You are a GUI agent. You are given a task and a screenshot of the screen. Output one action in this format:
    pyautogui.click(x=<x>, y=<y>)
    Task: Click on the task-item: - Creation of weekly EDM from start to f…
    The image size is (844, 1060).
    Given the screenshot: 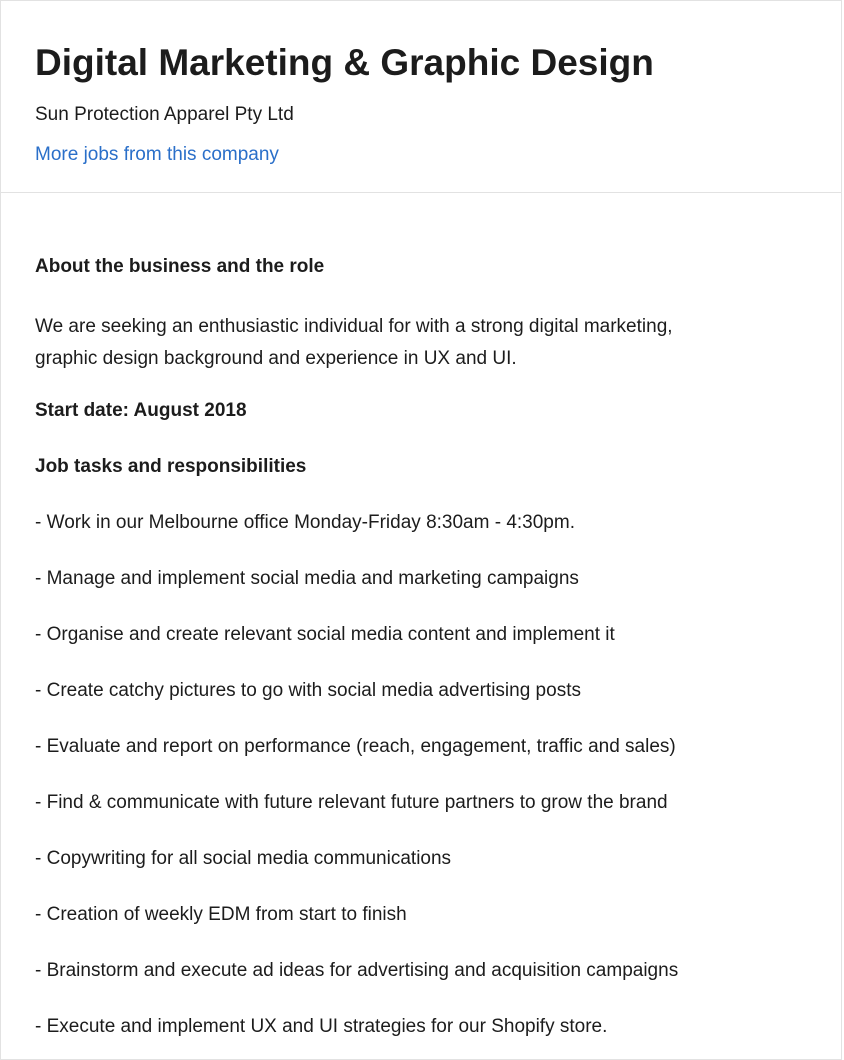 What is the action you would take?
    pyautogui.click(x=221, y=914)
    